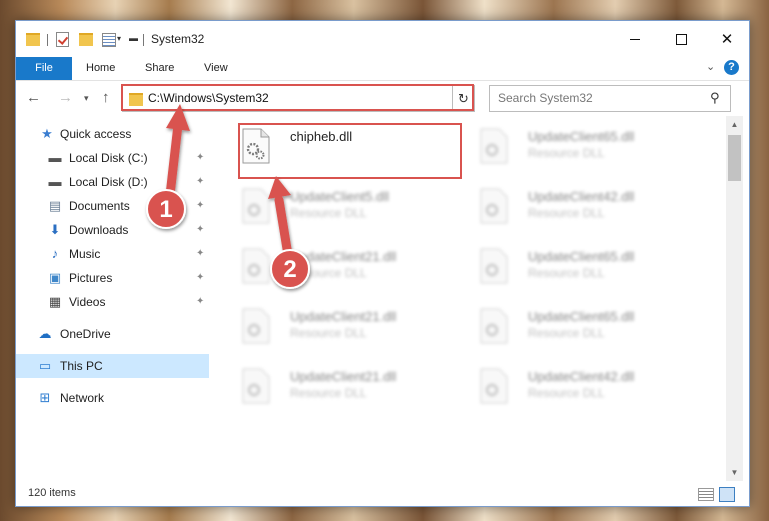  Describe the element at coordinates (108, 182) in the screenshot. I see `sidebar-item-label: Local Disk (D:)` at that location.